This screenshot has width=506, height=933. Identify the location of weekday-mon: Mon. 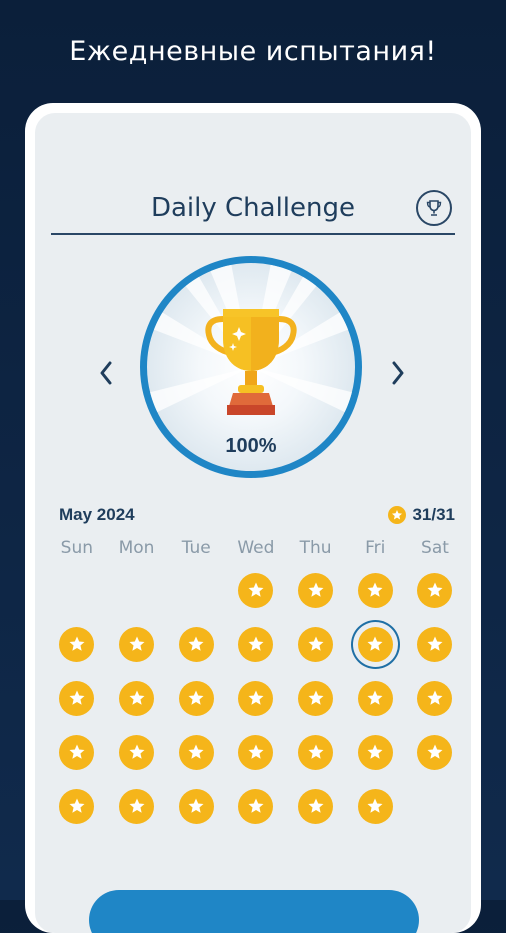
(136, 548).